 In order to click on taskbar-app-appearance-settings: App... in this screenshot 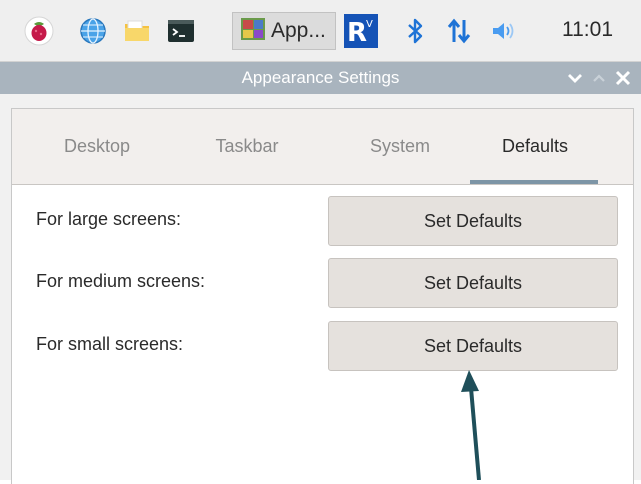, I will do `click(284, 31)`.